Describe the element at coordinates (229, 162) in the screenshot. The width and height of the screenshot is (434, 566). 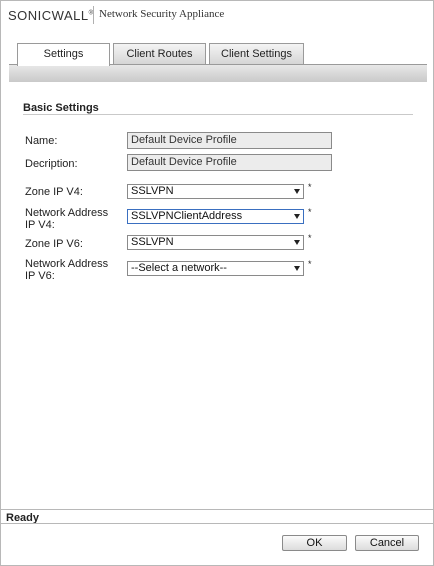
I see `description-field: Default Device Profile` at that location.